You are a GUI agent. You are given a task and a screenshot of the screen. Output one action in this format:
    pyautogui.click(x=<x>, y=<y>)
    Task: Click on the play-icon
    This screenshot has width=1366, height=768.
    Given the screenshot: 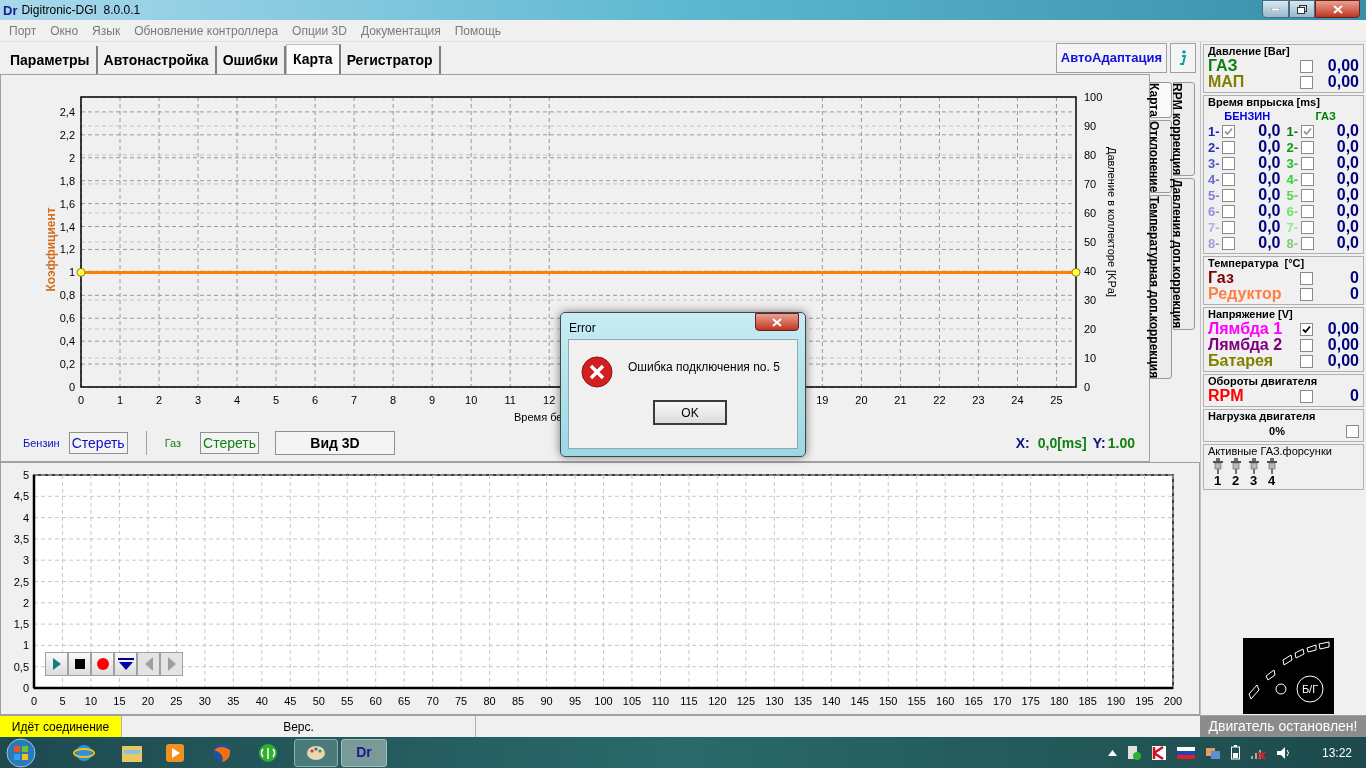 What is the action you would take?
    pyautogui.click(x=175, y=752)
    